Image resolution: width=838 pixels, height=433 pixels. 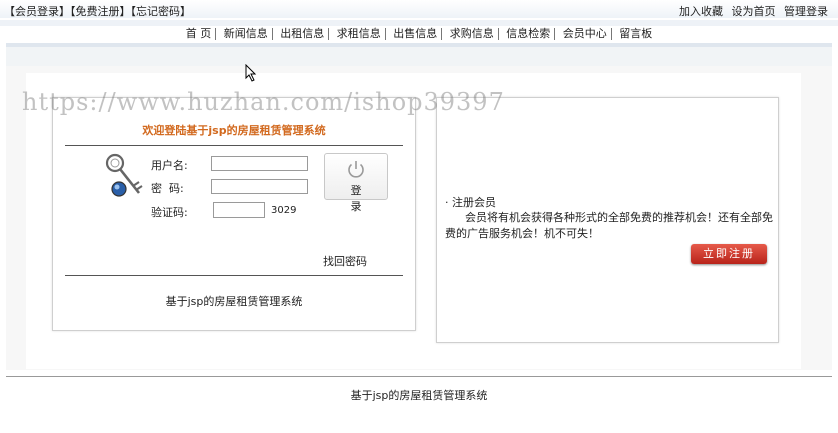 What do you see at coordinates (303, 34) in the screenshot?
I see `nav-item-rent-out: 出租信息` at bounding box center [303, 34].